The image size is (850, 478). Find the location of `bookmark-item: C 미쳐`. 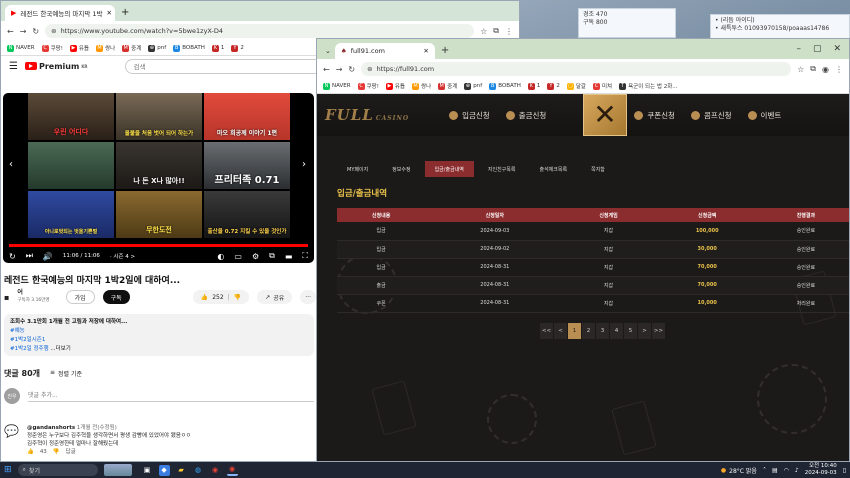

bookmark-item: C 미쳐 is located at coordinates (602, 86).